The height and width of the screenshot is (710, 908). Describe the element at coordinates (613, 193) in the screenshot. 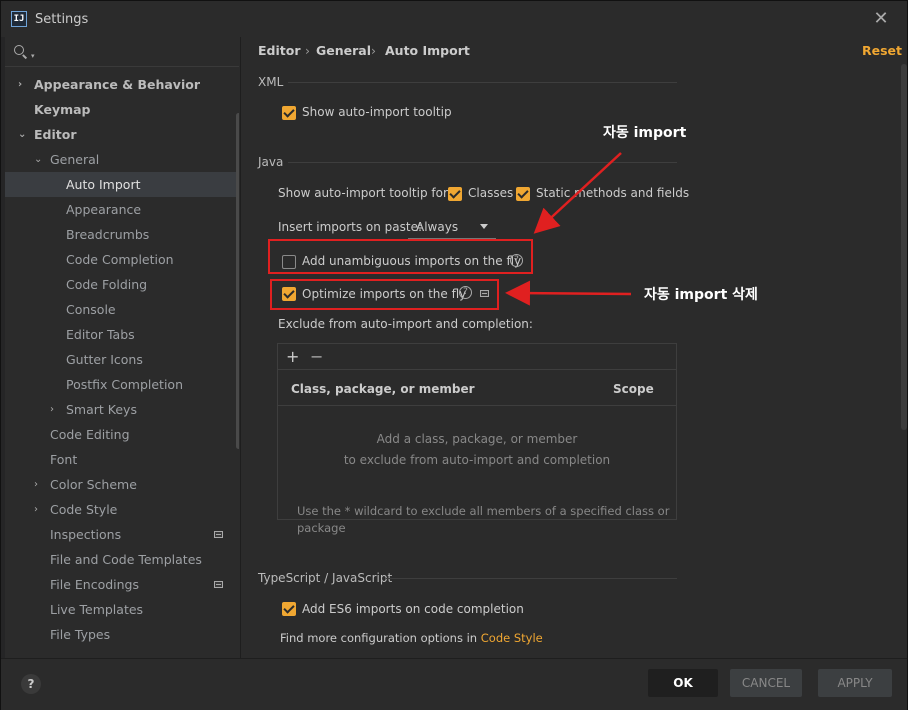

I see `static-methods-label: Static methods and fields` at that location.